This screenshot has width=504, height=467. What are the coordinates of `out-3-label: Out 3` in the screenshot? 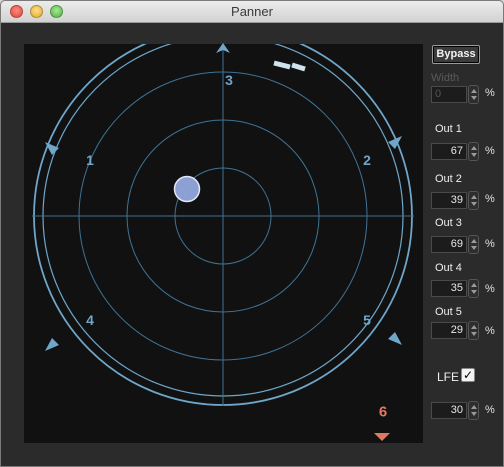 It's located at (448, 223).